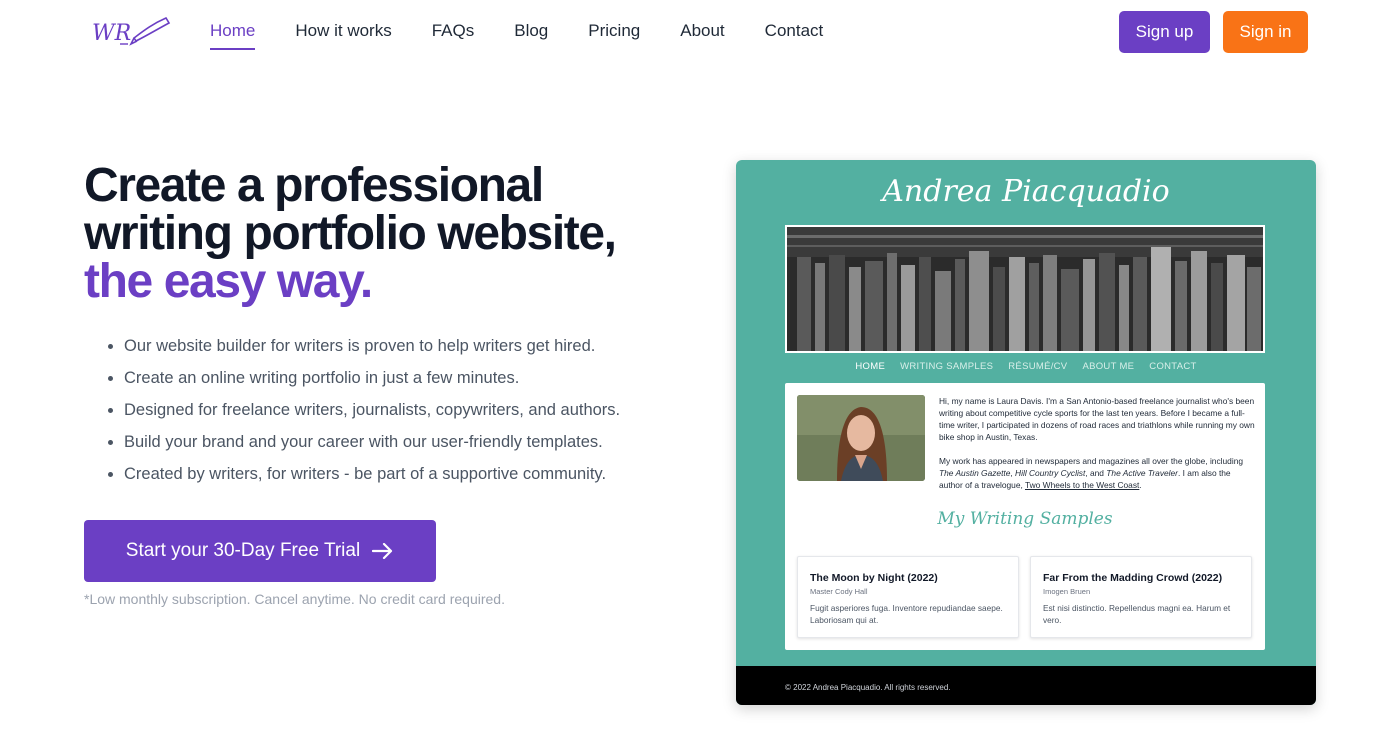 The height and width of the screenshot is (735, 1400). What do you see at coordinates (870, 366) in the screenshot?
I see `preview-nav-home: HOME` at bounding box center [870, 366].